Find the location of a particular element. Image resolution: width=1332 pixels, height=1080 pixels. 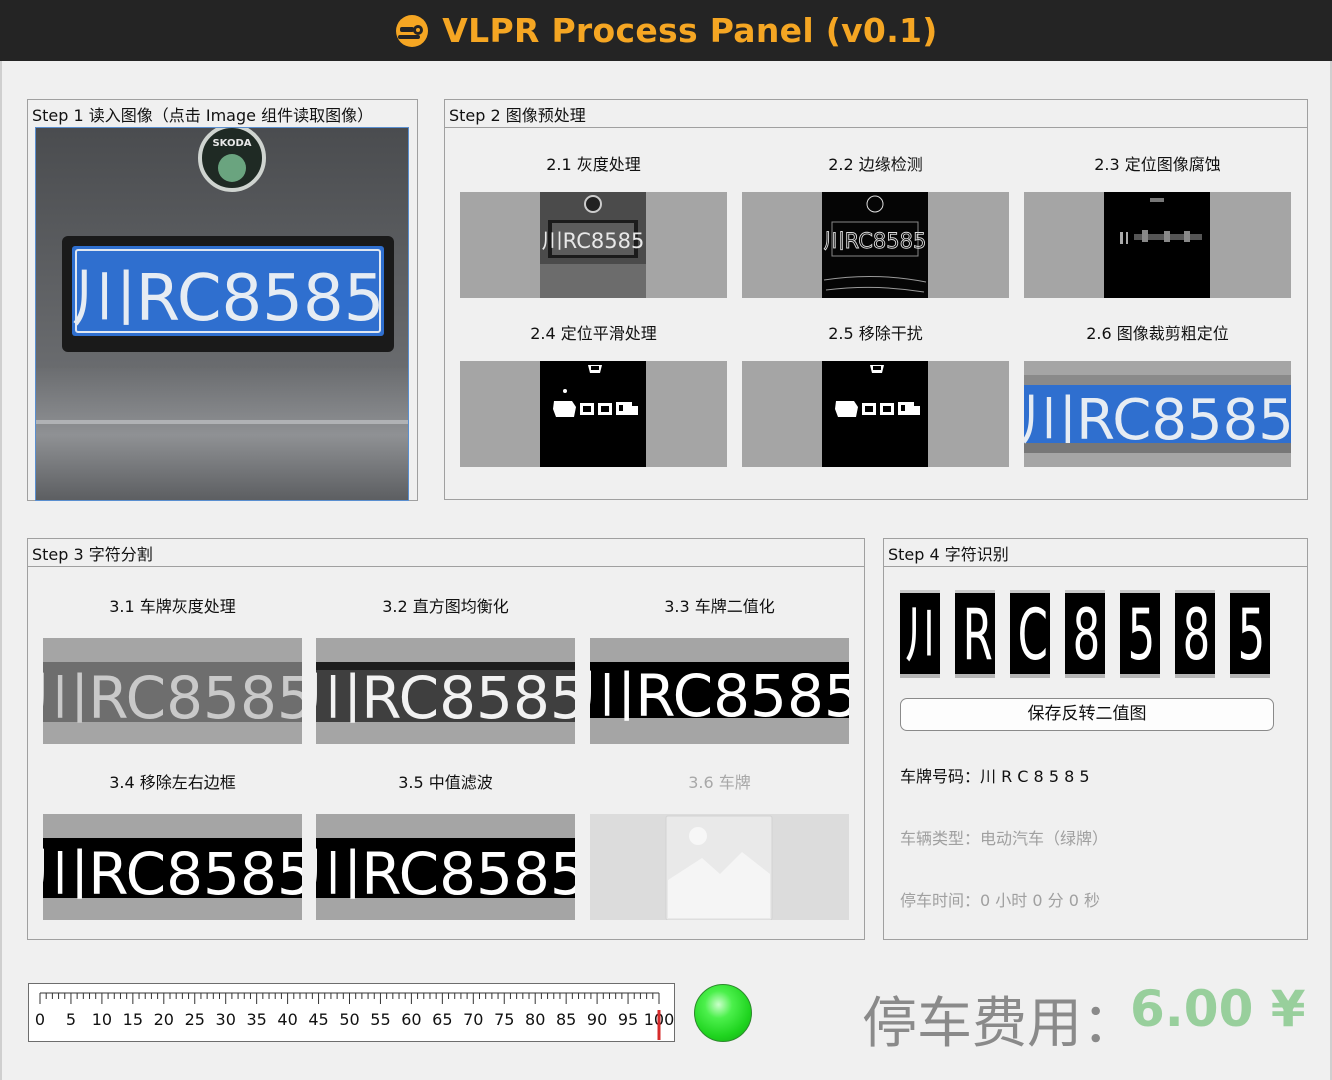

gauge-tick-label: 5 is located at coordinates (71, 1019).